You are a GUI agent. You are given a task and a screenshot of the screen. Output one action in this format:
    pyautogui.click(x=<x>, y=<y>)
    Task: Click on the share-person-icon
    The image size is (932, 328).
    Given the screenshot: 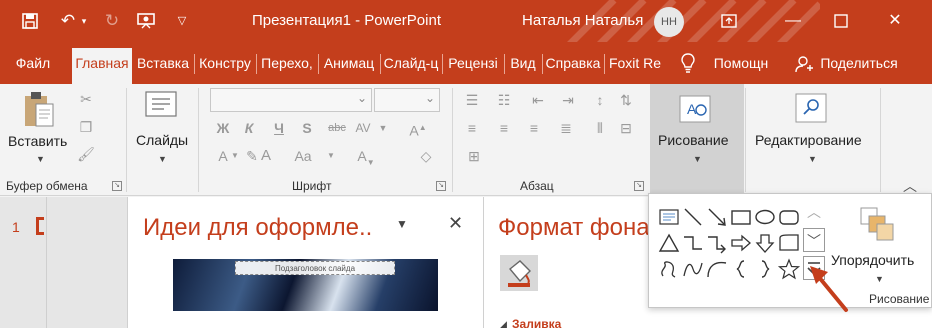 What is the action you would take?
    pyautogui.click(x=804, y=66)
    